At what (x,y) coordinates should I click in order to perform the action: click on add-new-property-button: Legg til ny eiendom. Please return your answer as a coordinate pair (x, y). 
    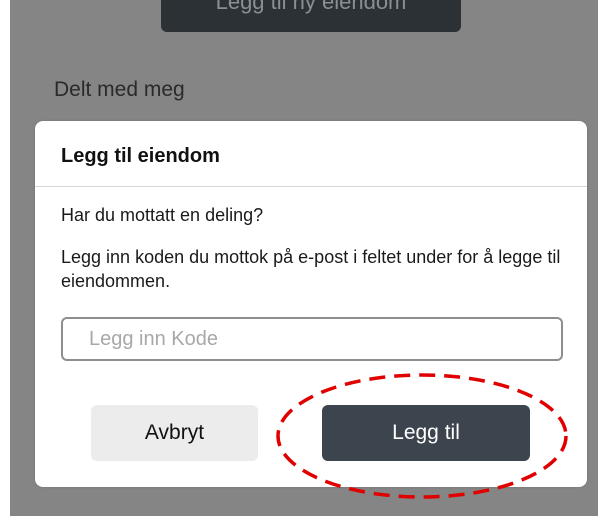
    Looking at the image, I should click on (311, 16).